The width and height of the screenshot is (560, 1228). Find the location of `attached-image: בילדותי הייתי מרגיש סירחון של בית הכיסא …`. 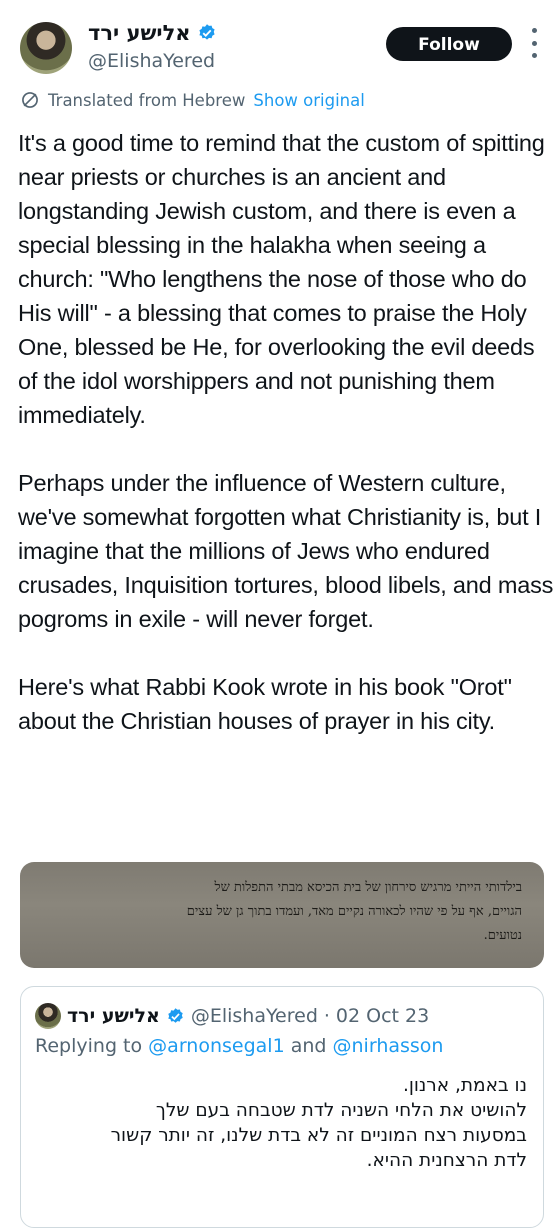

attached-image: בילדותי הייתי מרגיש סירחון של בית הכיסא … is located at coordinates (282, 915).